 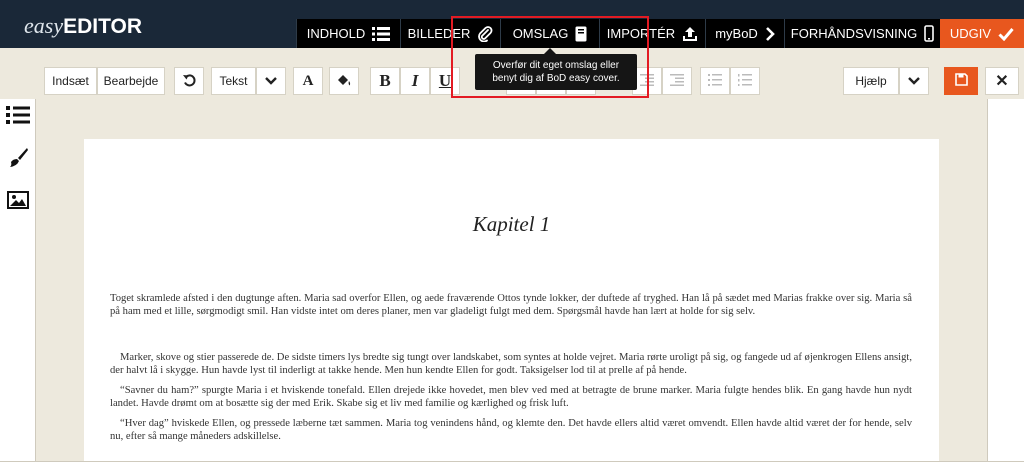 I want to click on indent-button, so click(x=677, y=81).